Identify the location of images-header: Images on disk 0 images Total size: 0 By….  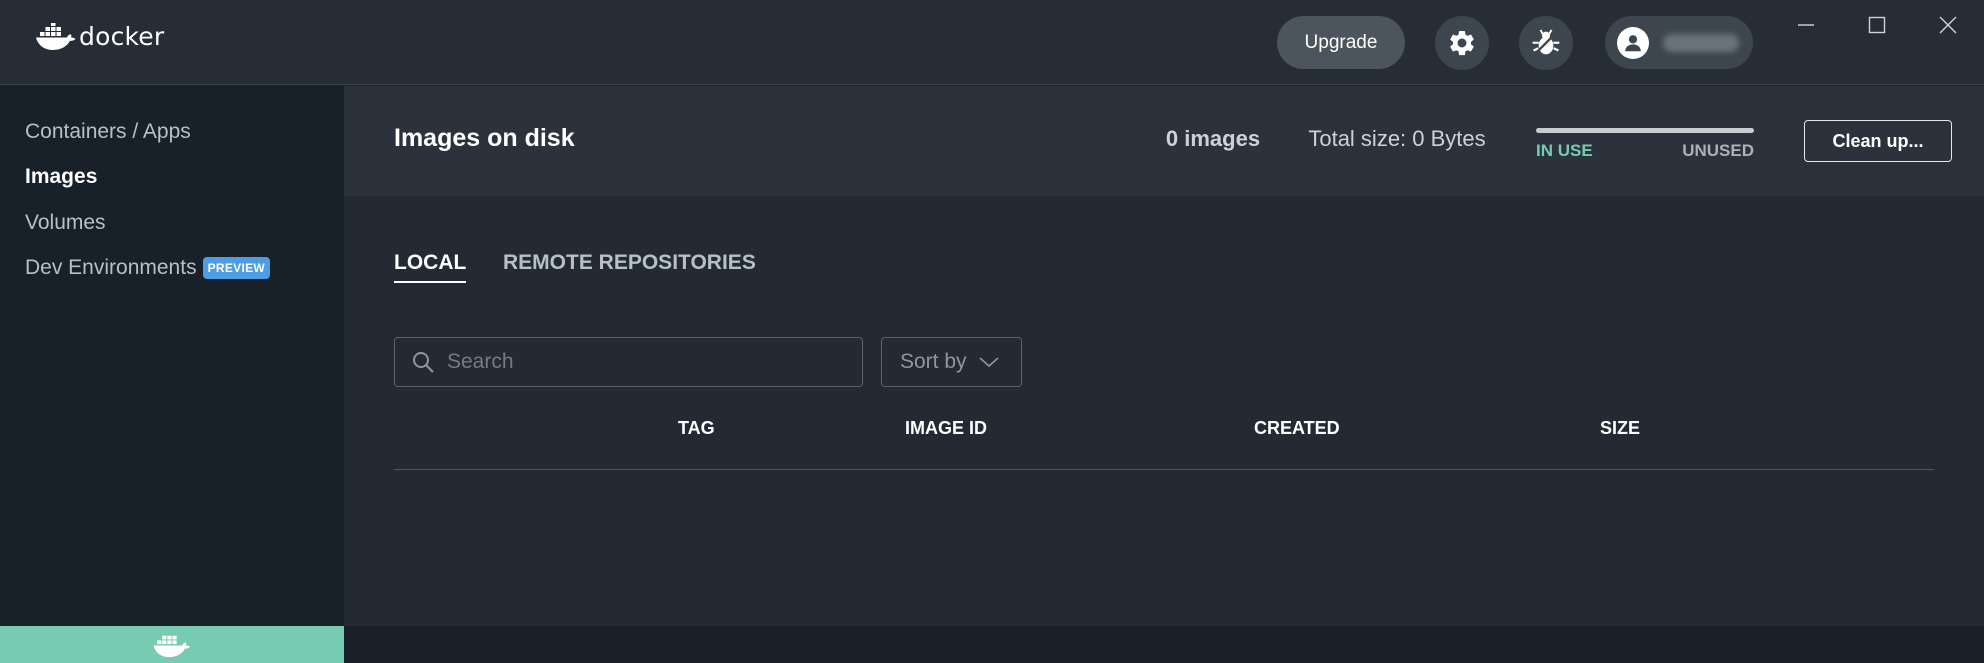
(1164, 141).